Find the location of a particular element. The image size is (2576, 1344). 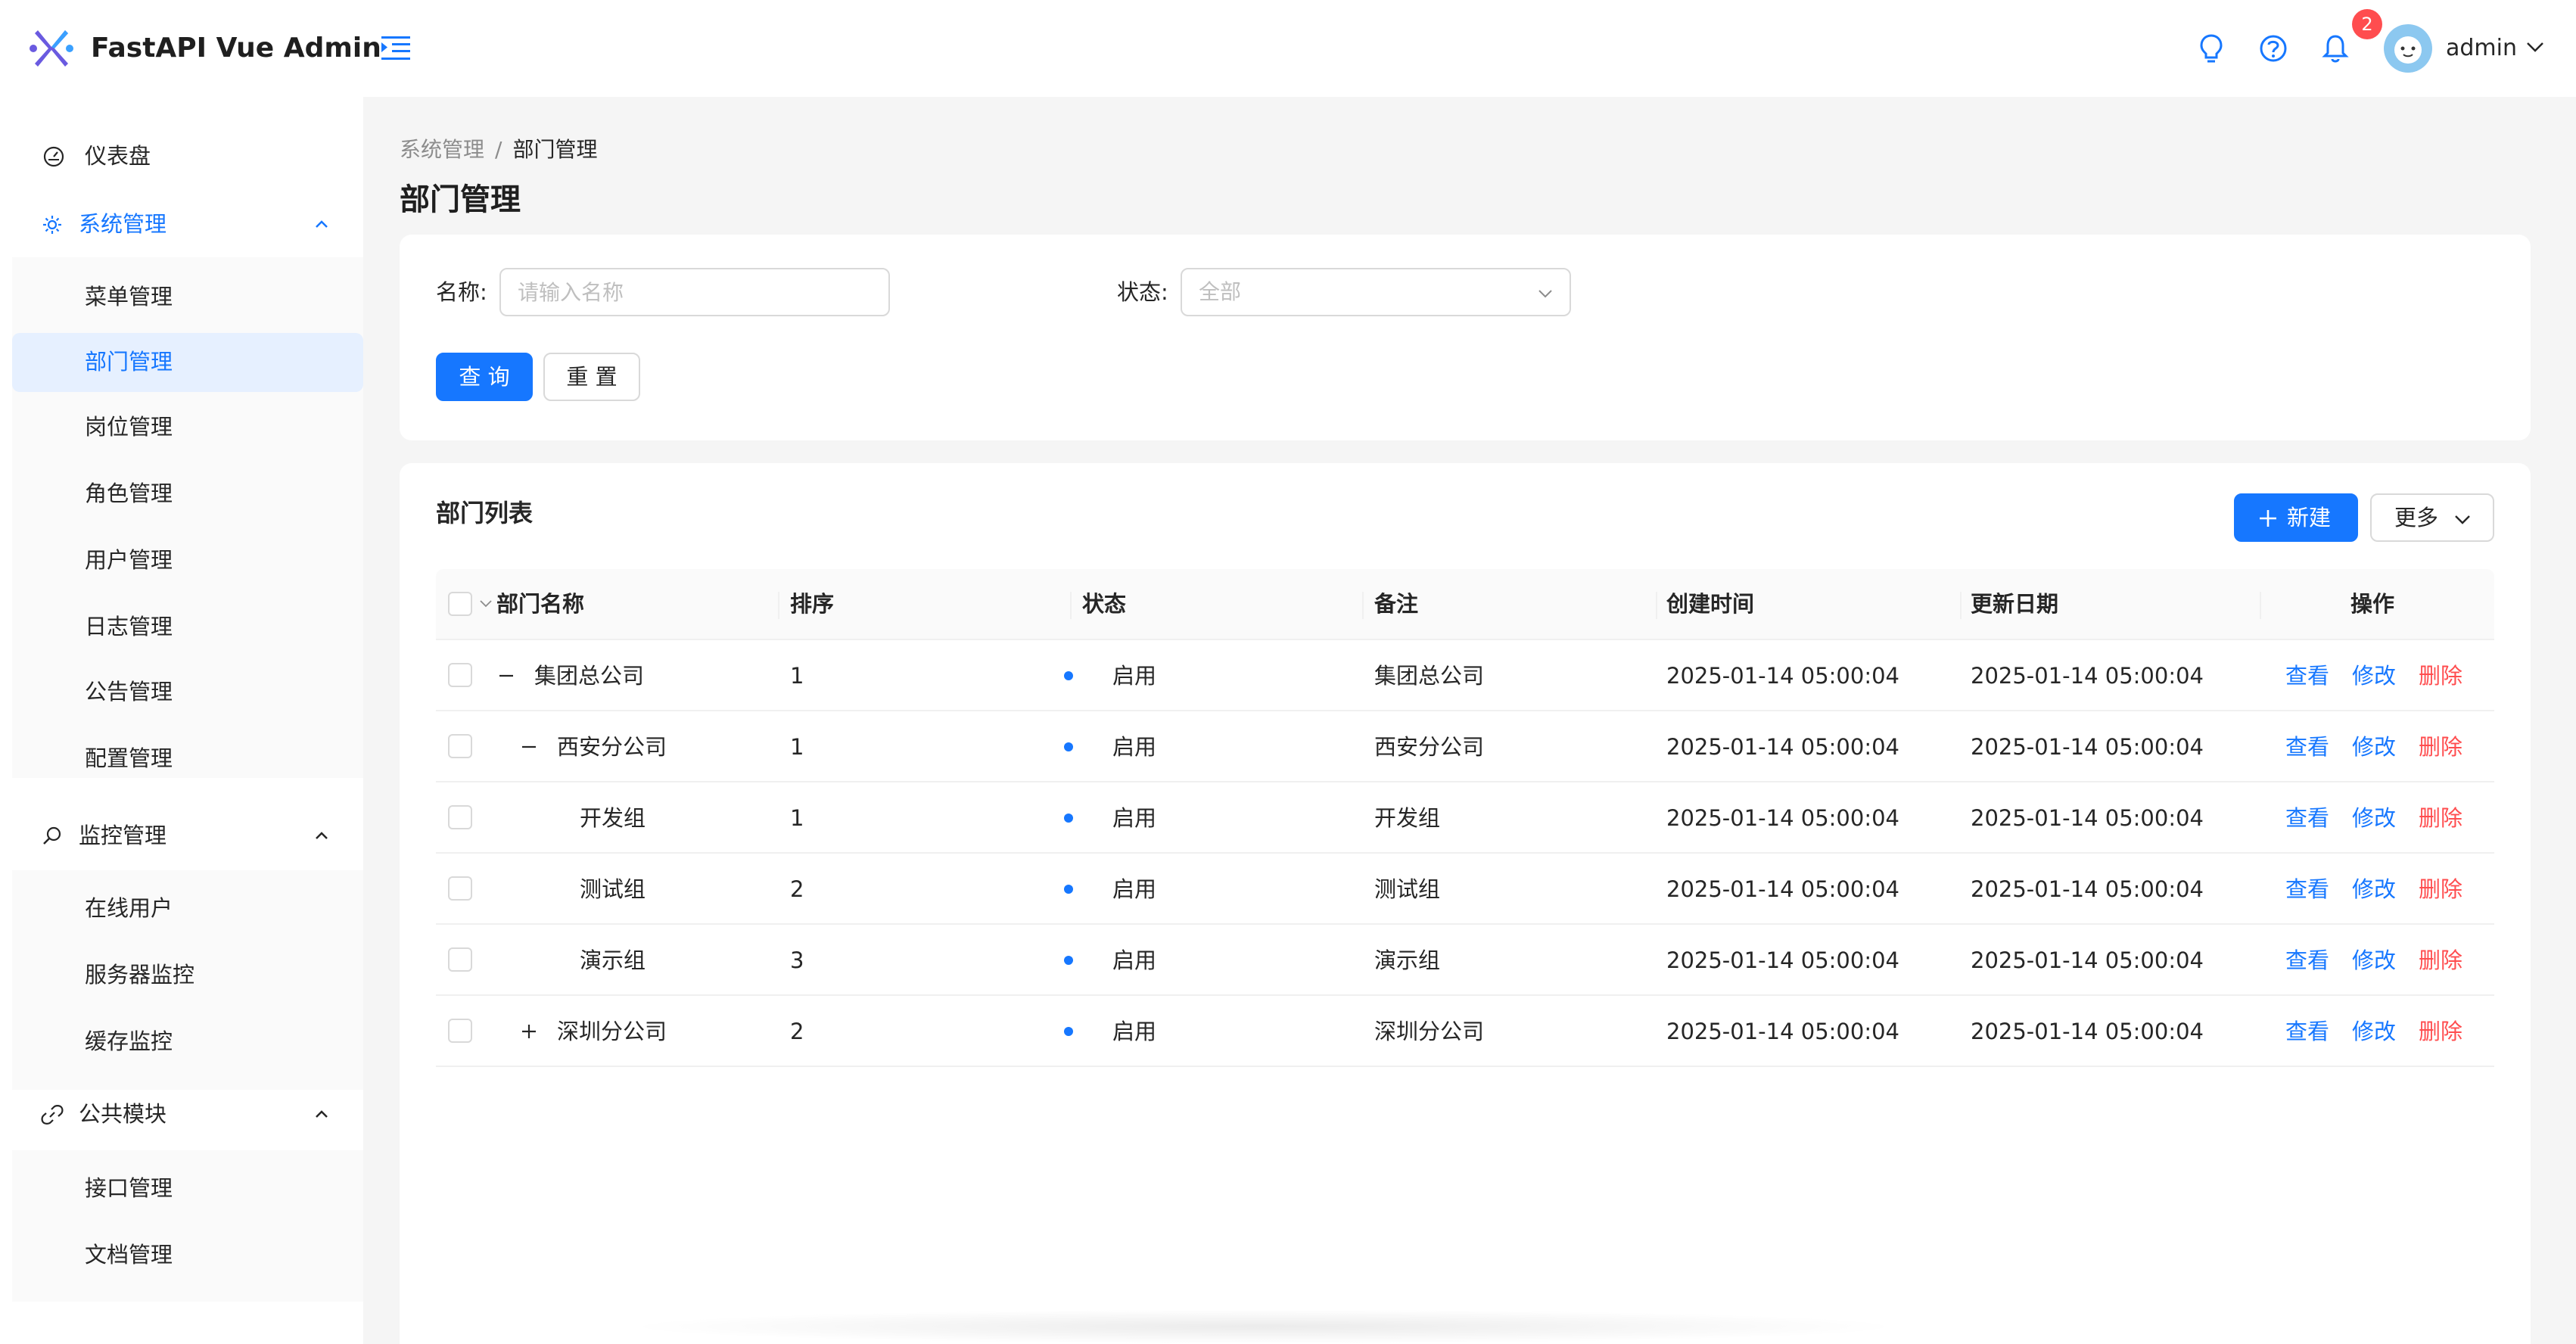

new-button-label: 新建 is located at coordinates (2309, 517).